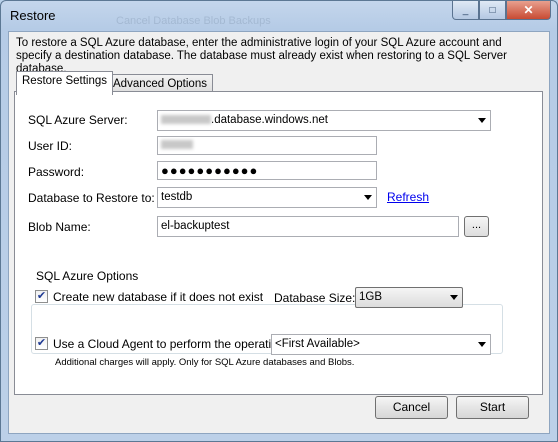 The width and height of the screenshot is (558, 442). Describe the element at coordinates (91, 198) in the screenshot. I see `database-label: Database to Restore to:` at that location.